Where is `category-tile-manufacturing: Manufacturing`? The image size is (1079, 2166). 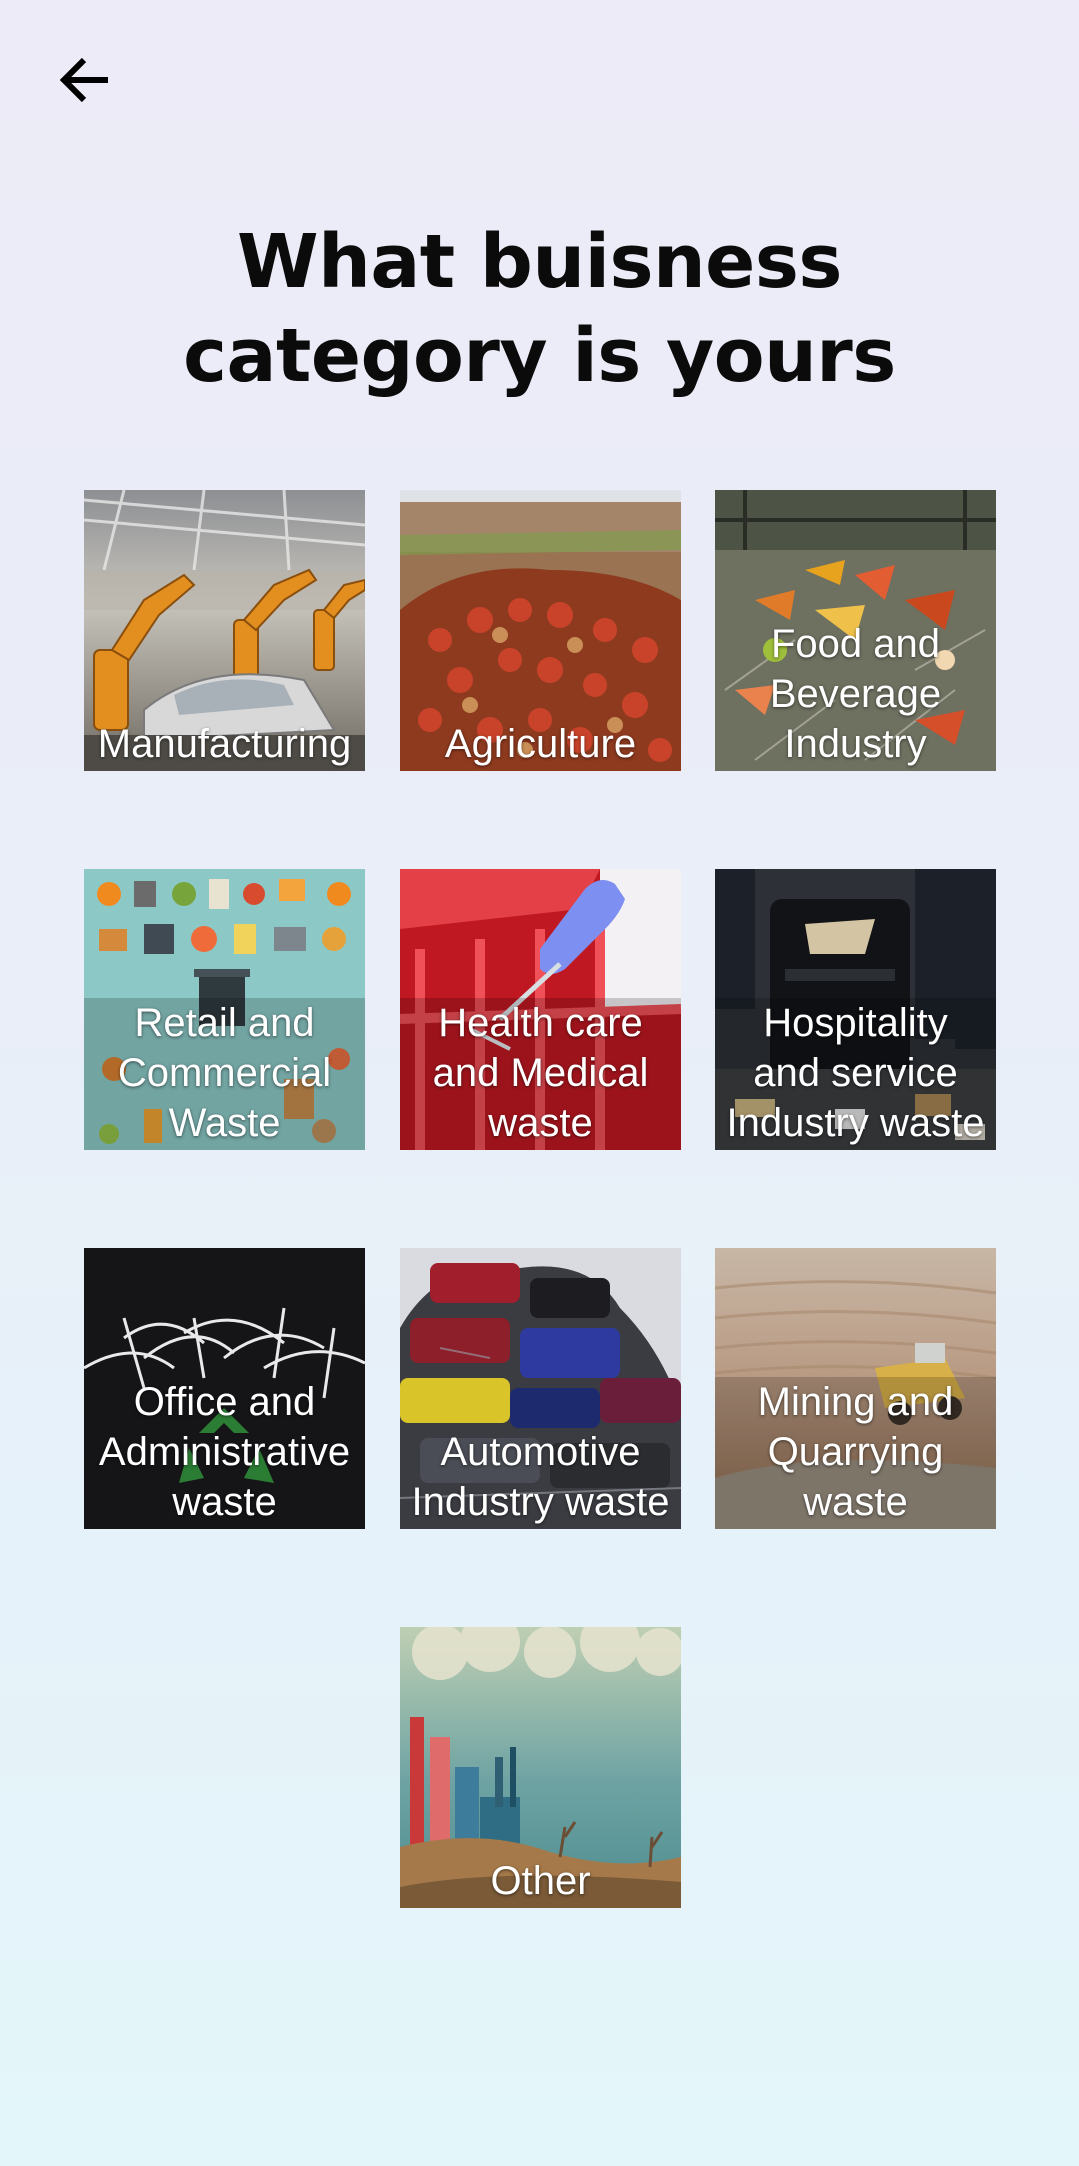 category-tile-manufacturing: Manufacturing is located at coordinates (224, 630).